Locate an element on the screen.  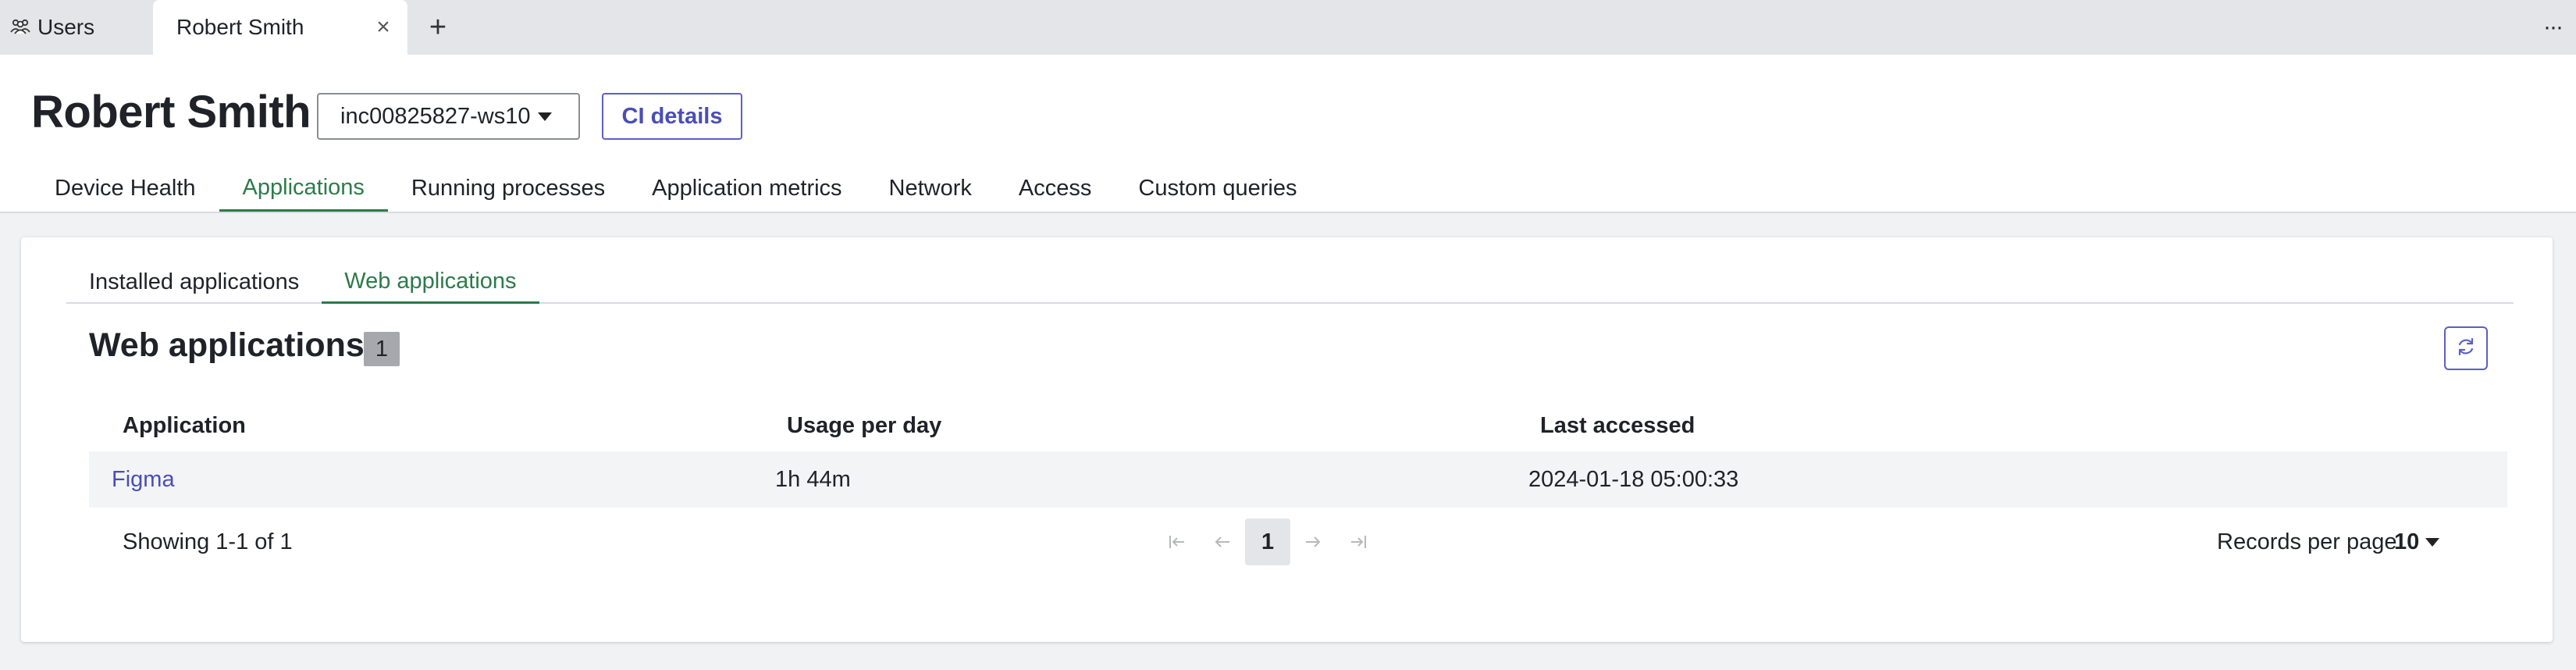
last-accessed-cell: 2024-01-18 05:00:33 is located at coordinates (1634, 479).